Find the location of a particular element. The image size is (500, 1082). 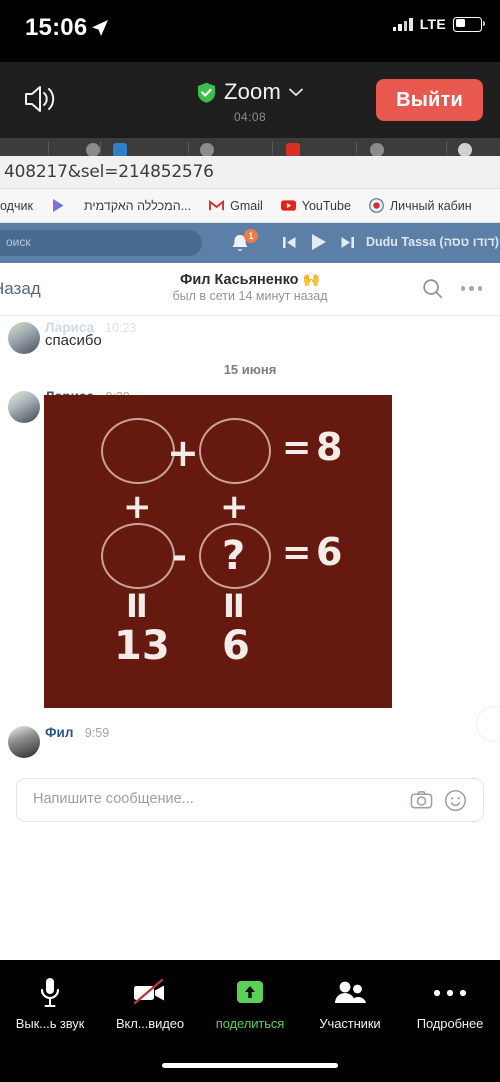

puzzle-col-eq-left: II is located at coordinates (137, 606).